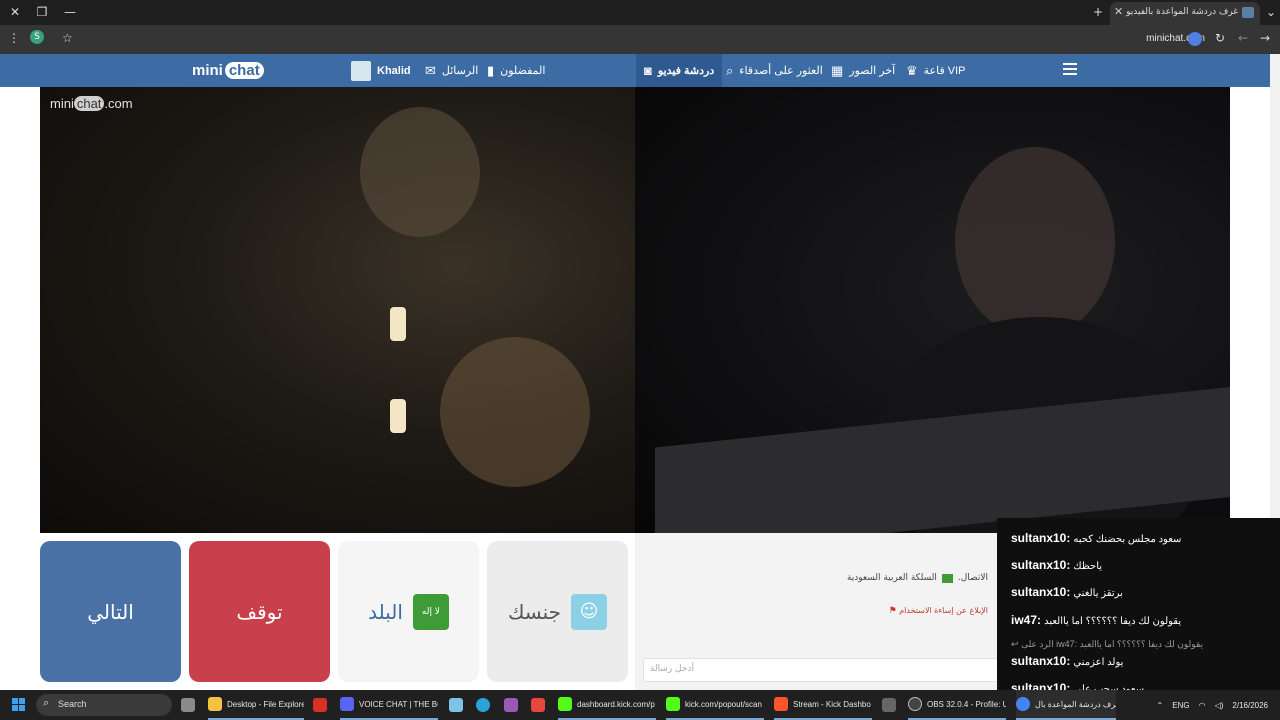  I want to click on logo-text-chat: chat, so click(244, 70).